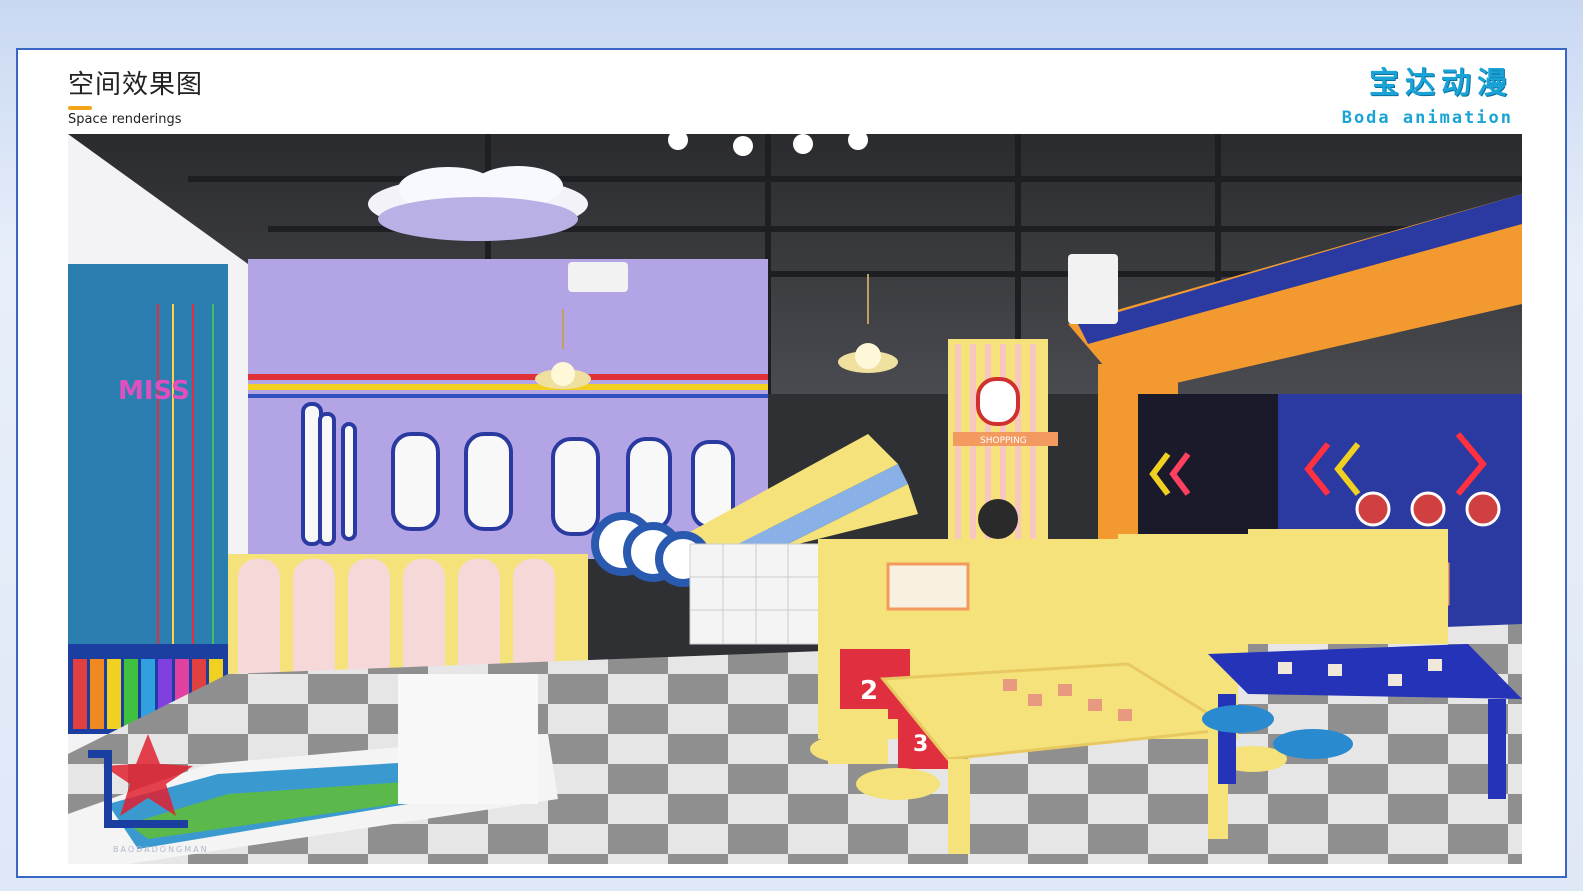 This screenshot has width=1583, height=891. What do you see at coordinates (869, 691) in the screenshot?
I see `block-number-2: 2` at bounding box center [869, 691].